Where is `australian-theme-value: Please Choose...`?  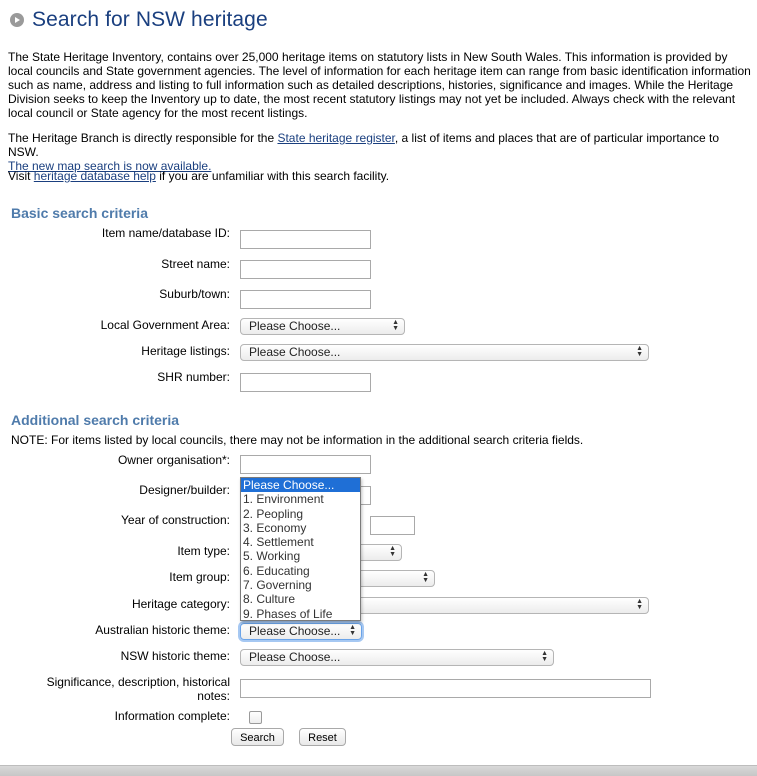
australian-theme-value: Please Choose... is located at coordinates (295, 631).